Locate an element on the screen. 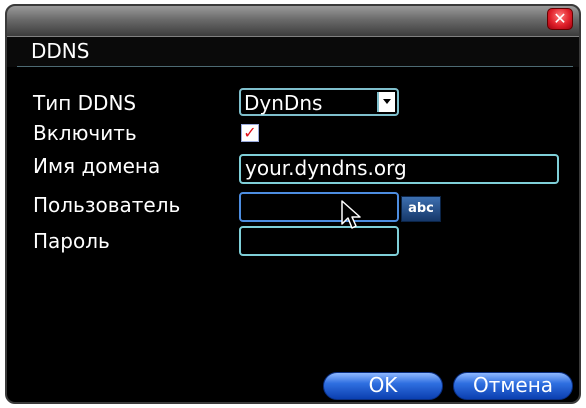  ddns-type-select: DynDns is located at coordinates (319, 102).